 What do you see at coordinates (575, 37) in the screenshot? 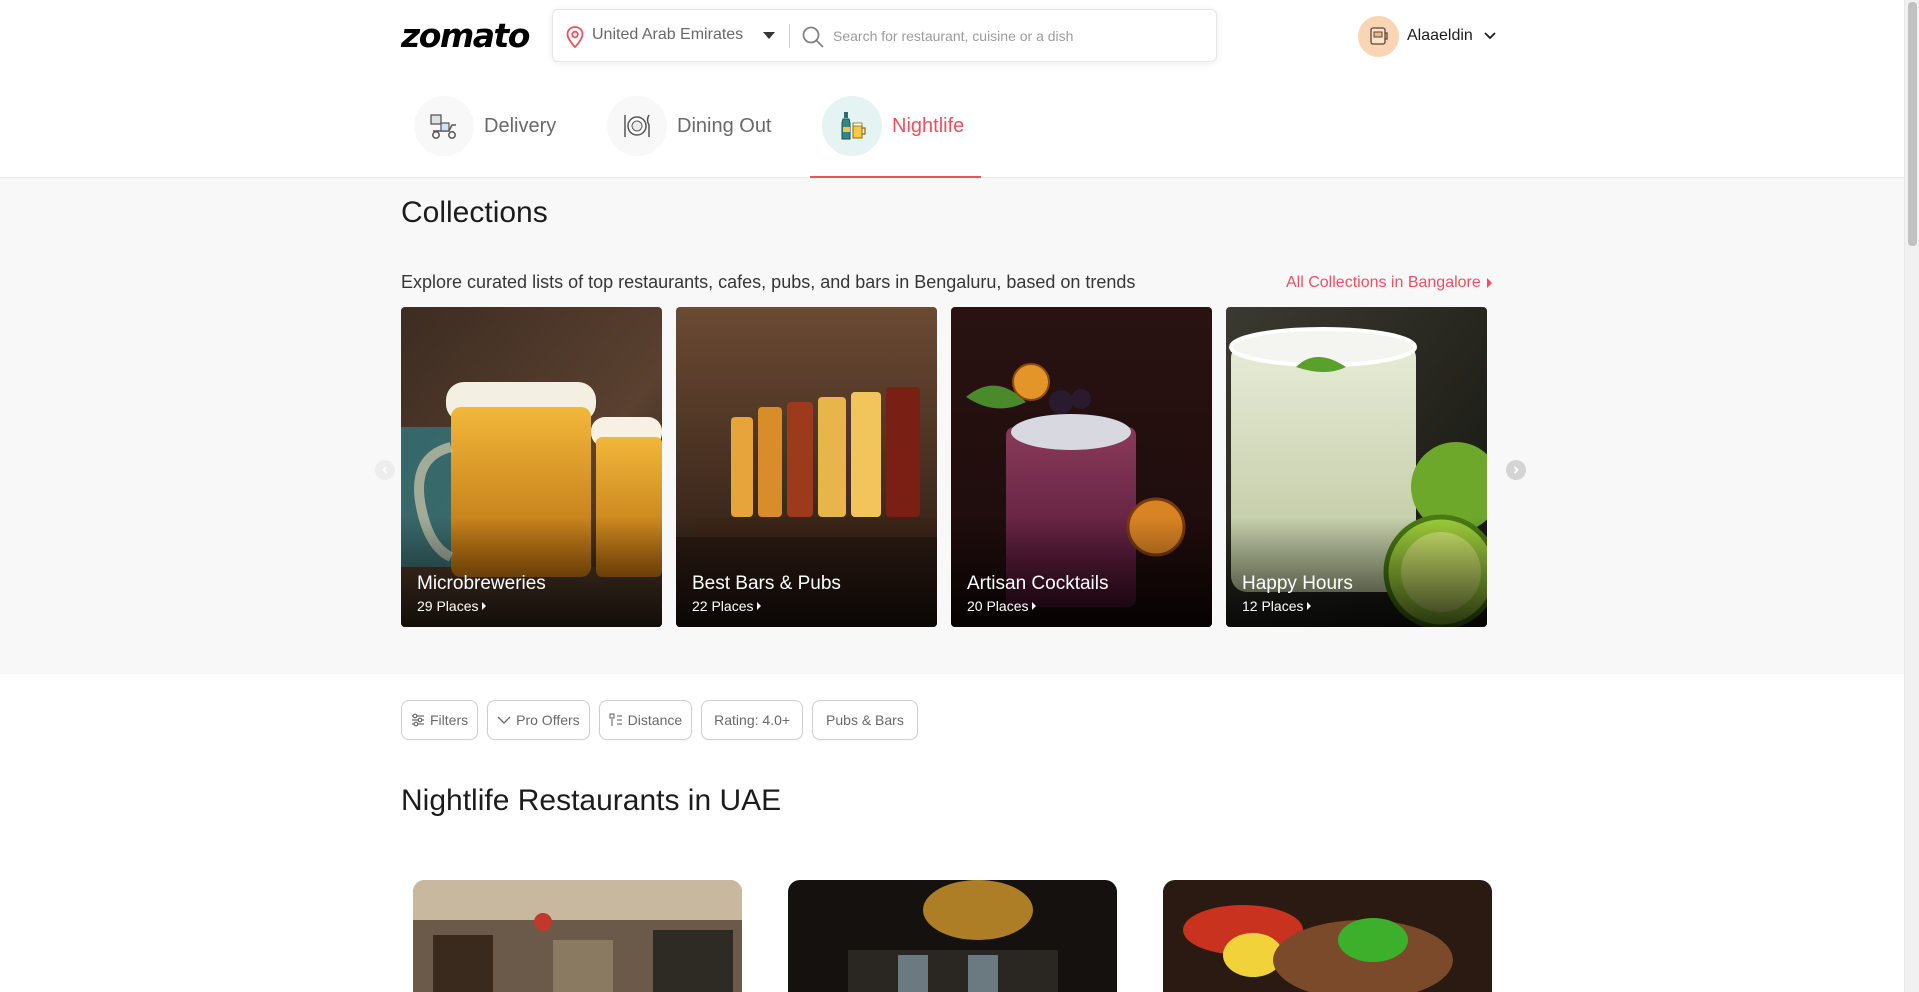
I see `location-pin-icon` at bounding box center [575, 37].